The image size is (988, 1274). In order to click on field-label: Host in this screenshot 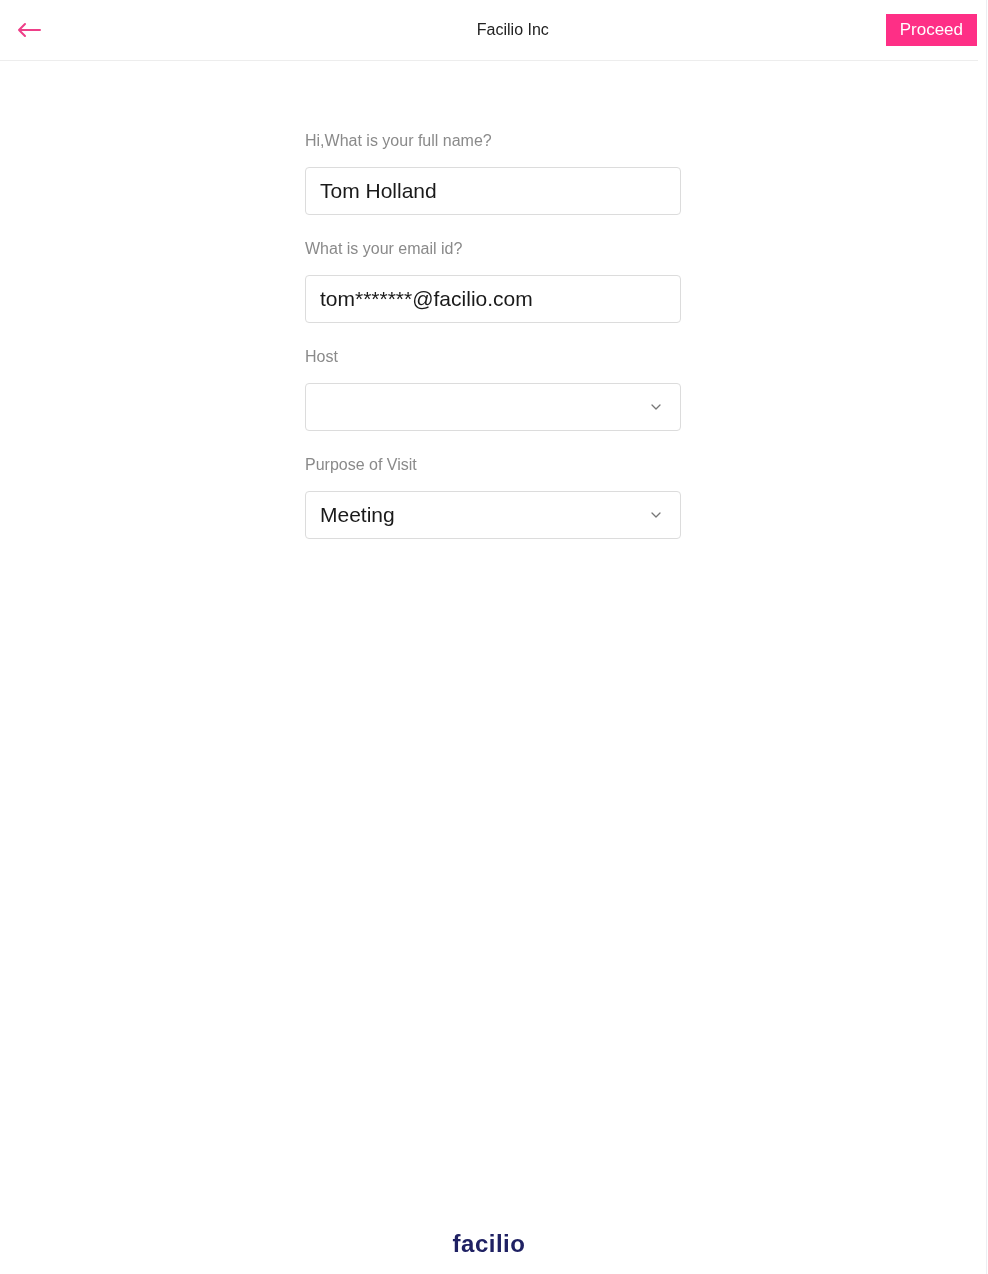, I will do `click(322, 357)`.